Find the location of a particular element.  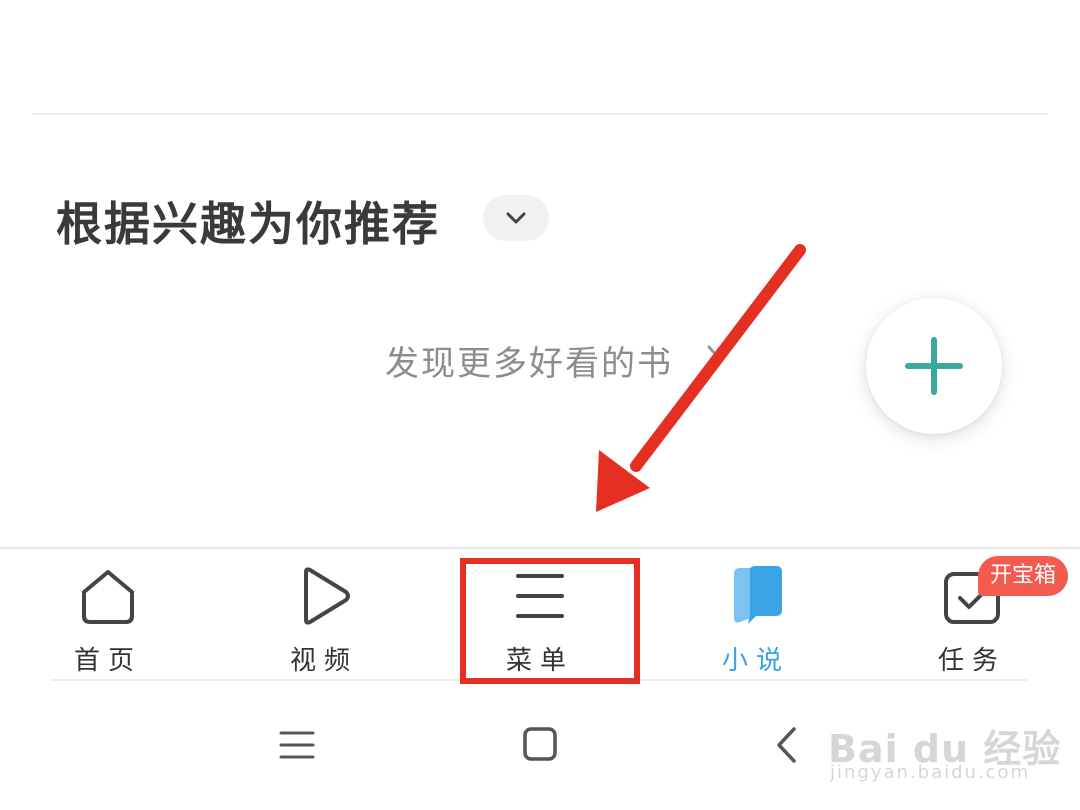

system-back-button is located at coordinates (787, 745).